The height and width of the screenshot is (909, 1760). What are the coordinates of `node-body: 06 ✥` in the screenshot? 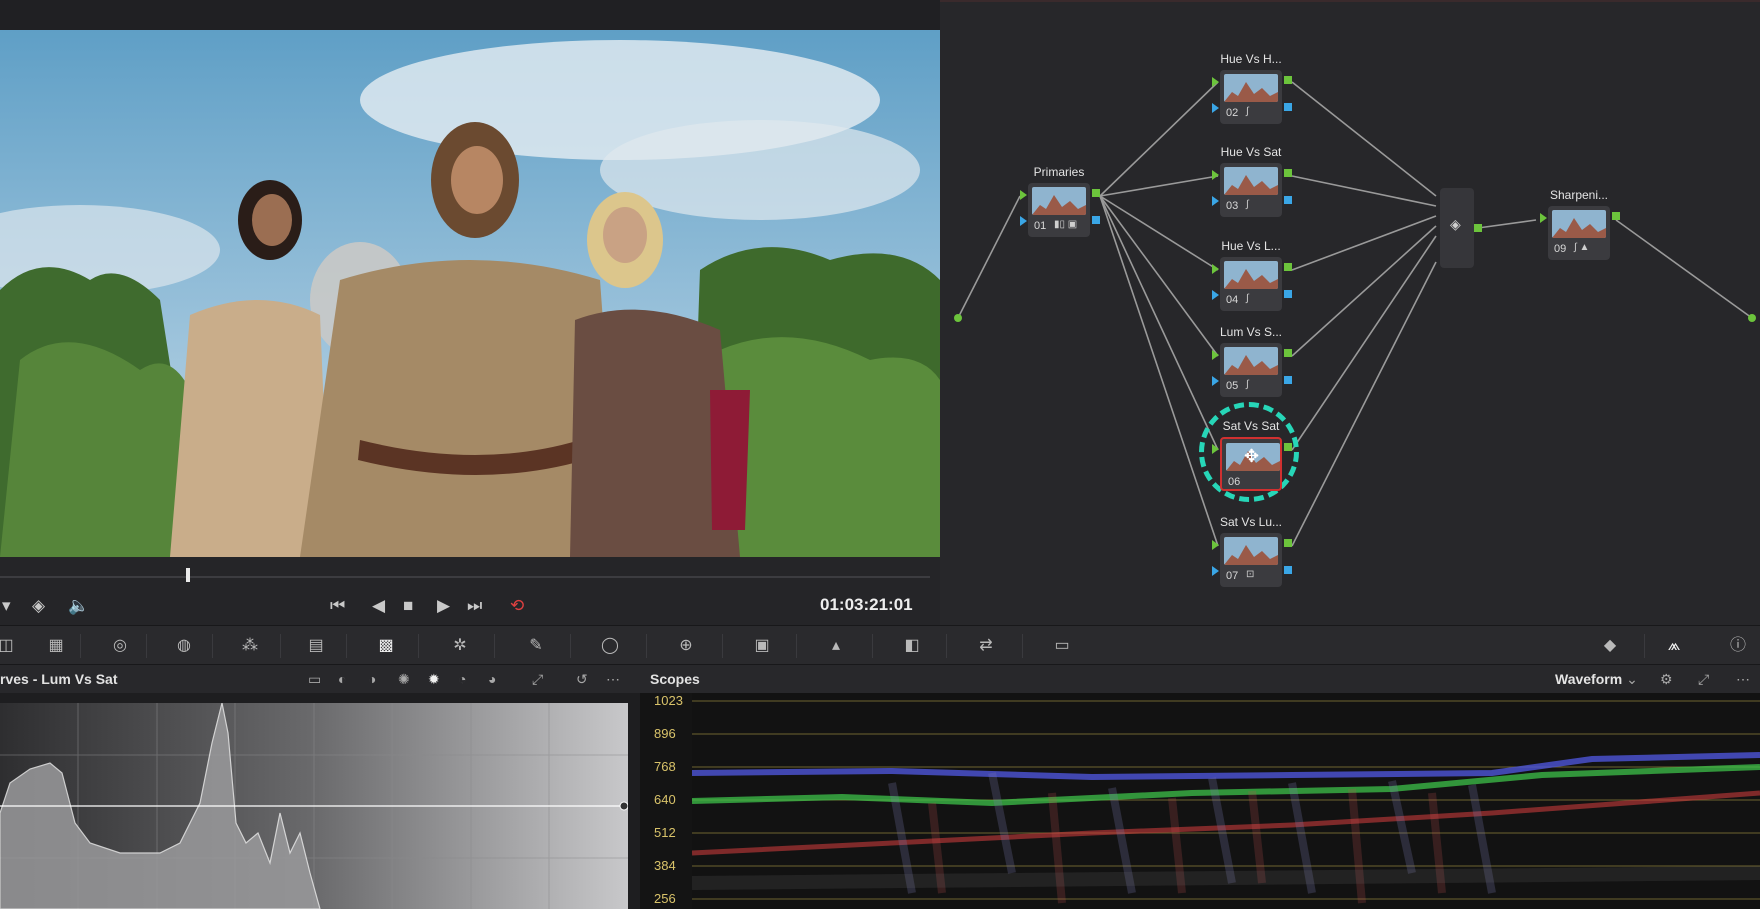 It's located at (1251, 464).